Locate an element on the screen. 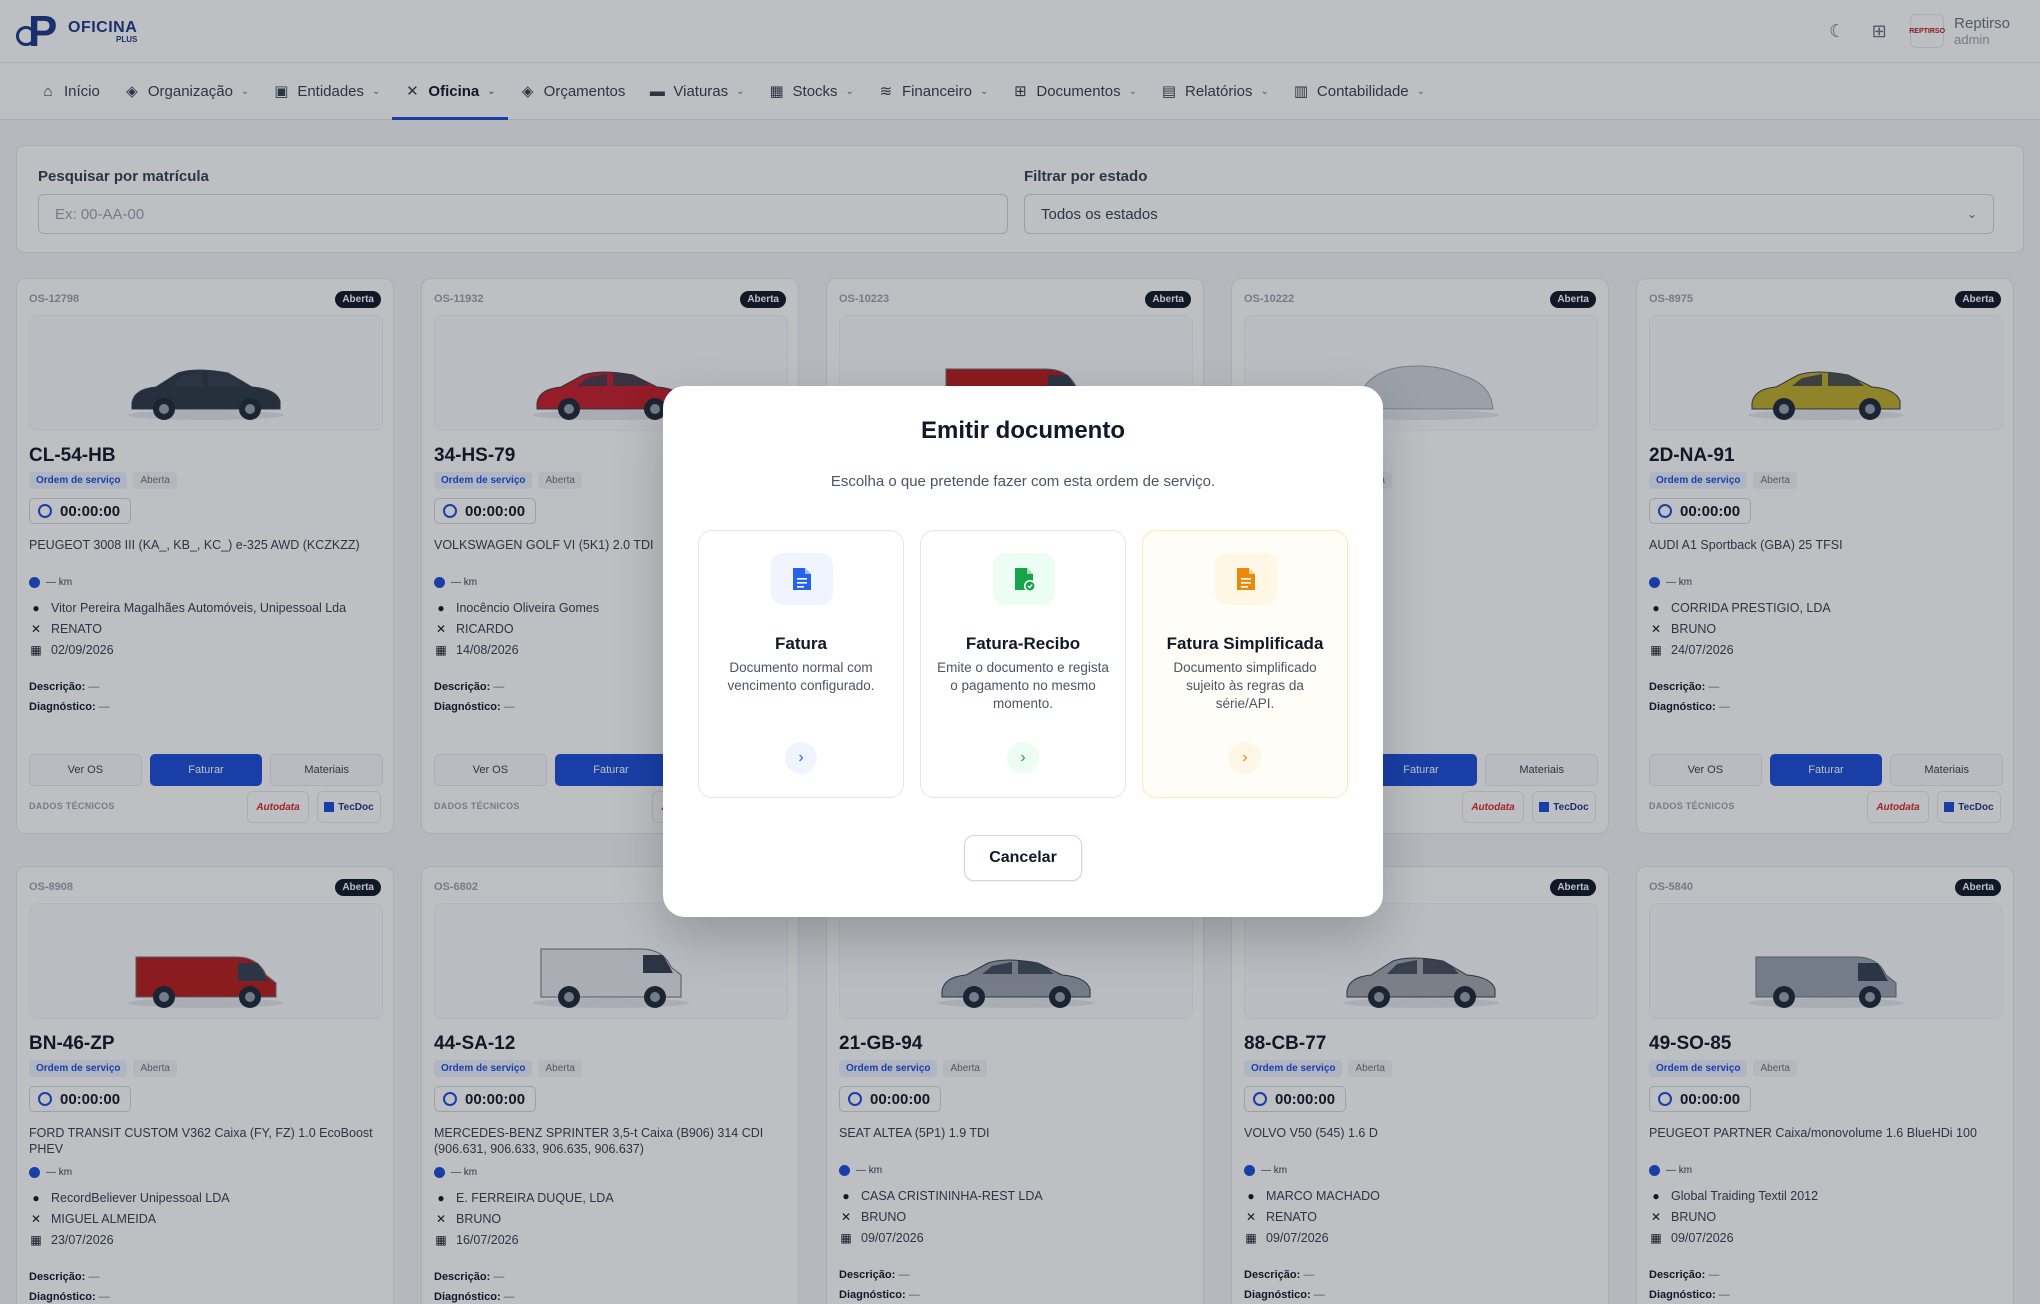 This screenshot has height=1304, width=2040. modal-title: Emitir documento is located at coordinates (1022, 430).